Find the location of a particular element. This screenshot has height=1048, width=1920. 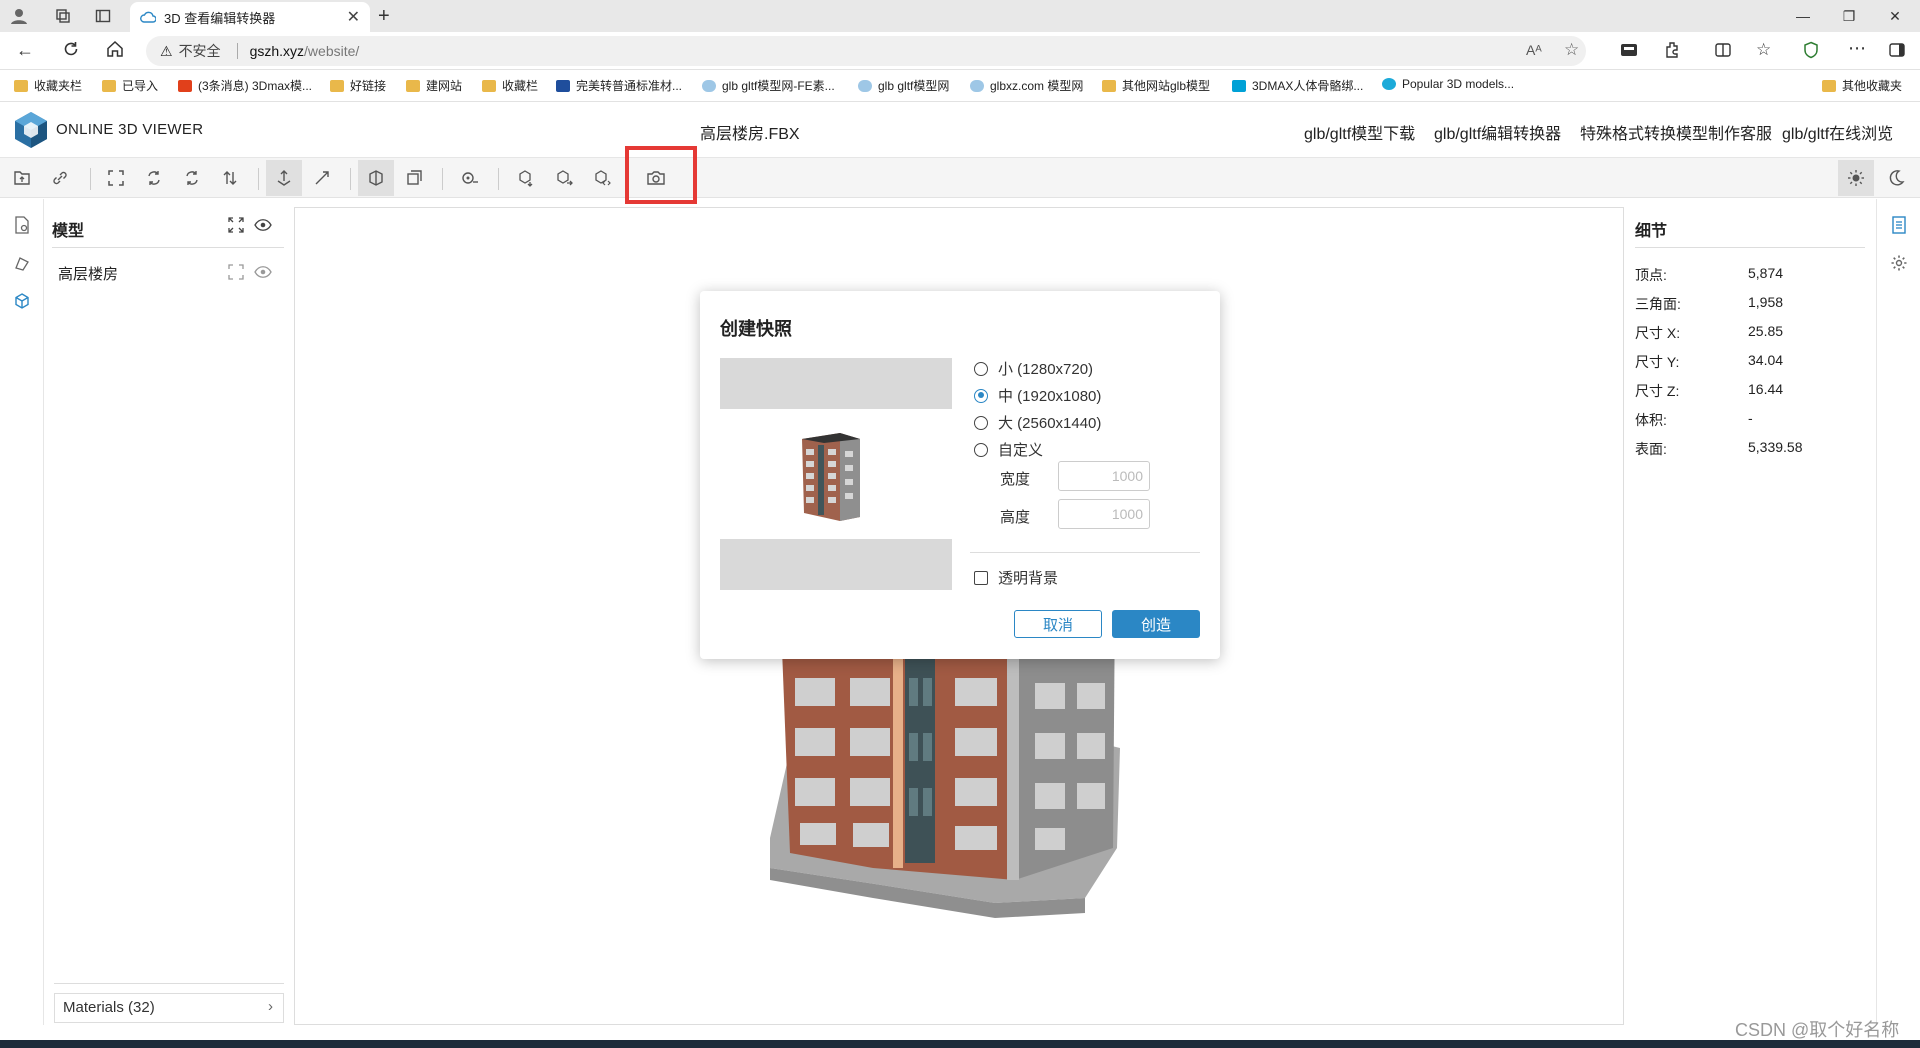

edges-icon is located at coordinates (22, 263).